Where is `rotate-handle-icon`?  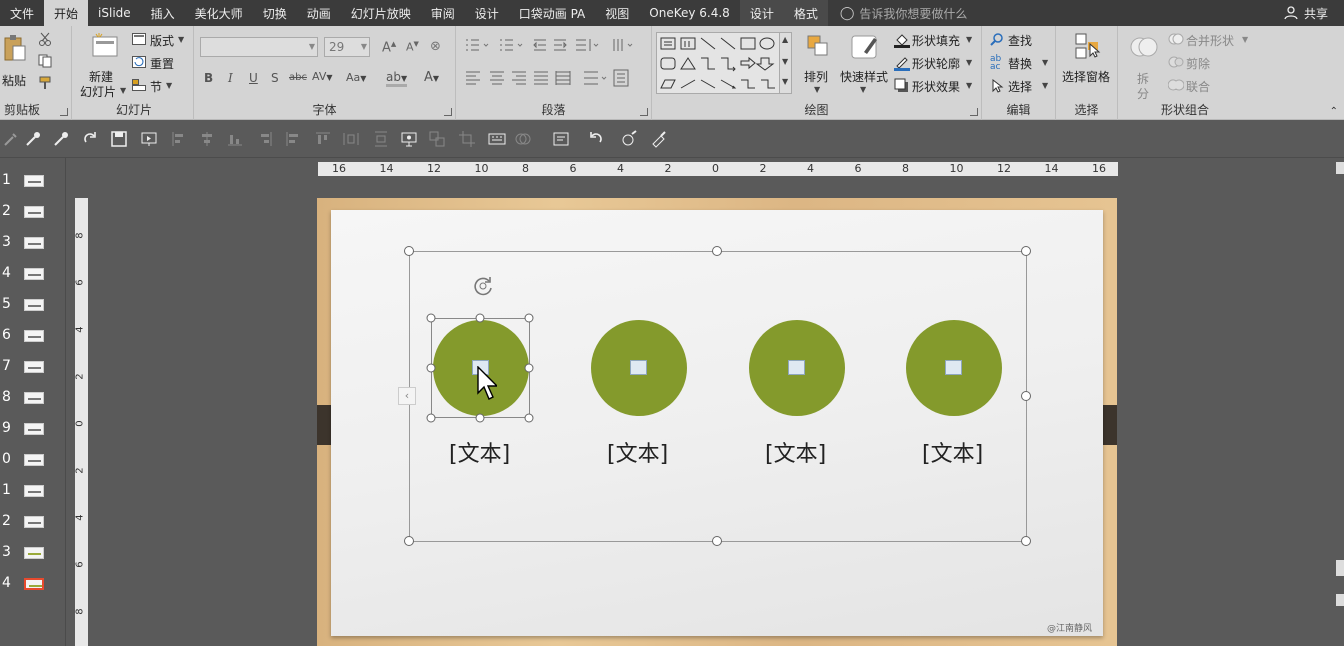
rotate-handle-icon is located at coordinates (483, 286).